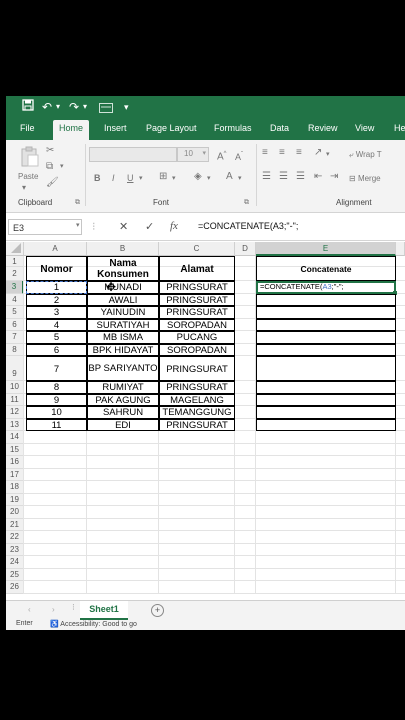 The width and height of the screenshot is (405, 720). What do you see at coordinates (15, 474) in the screenshot?
I see `row-header-17: 17` at bounding box center [15, 474].